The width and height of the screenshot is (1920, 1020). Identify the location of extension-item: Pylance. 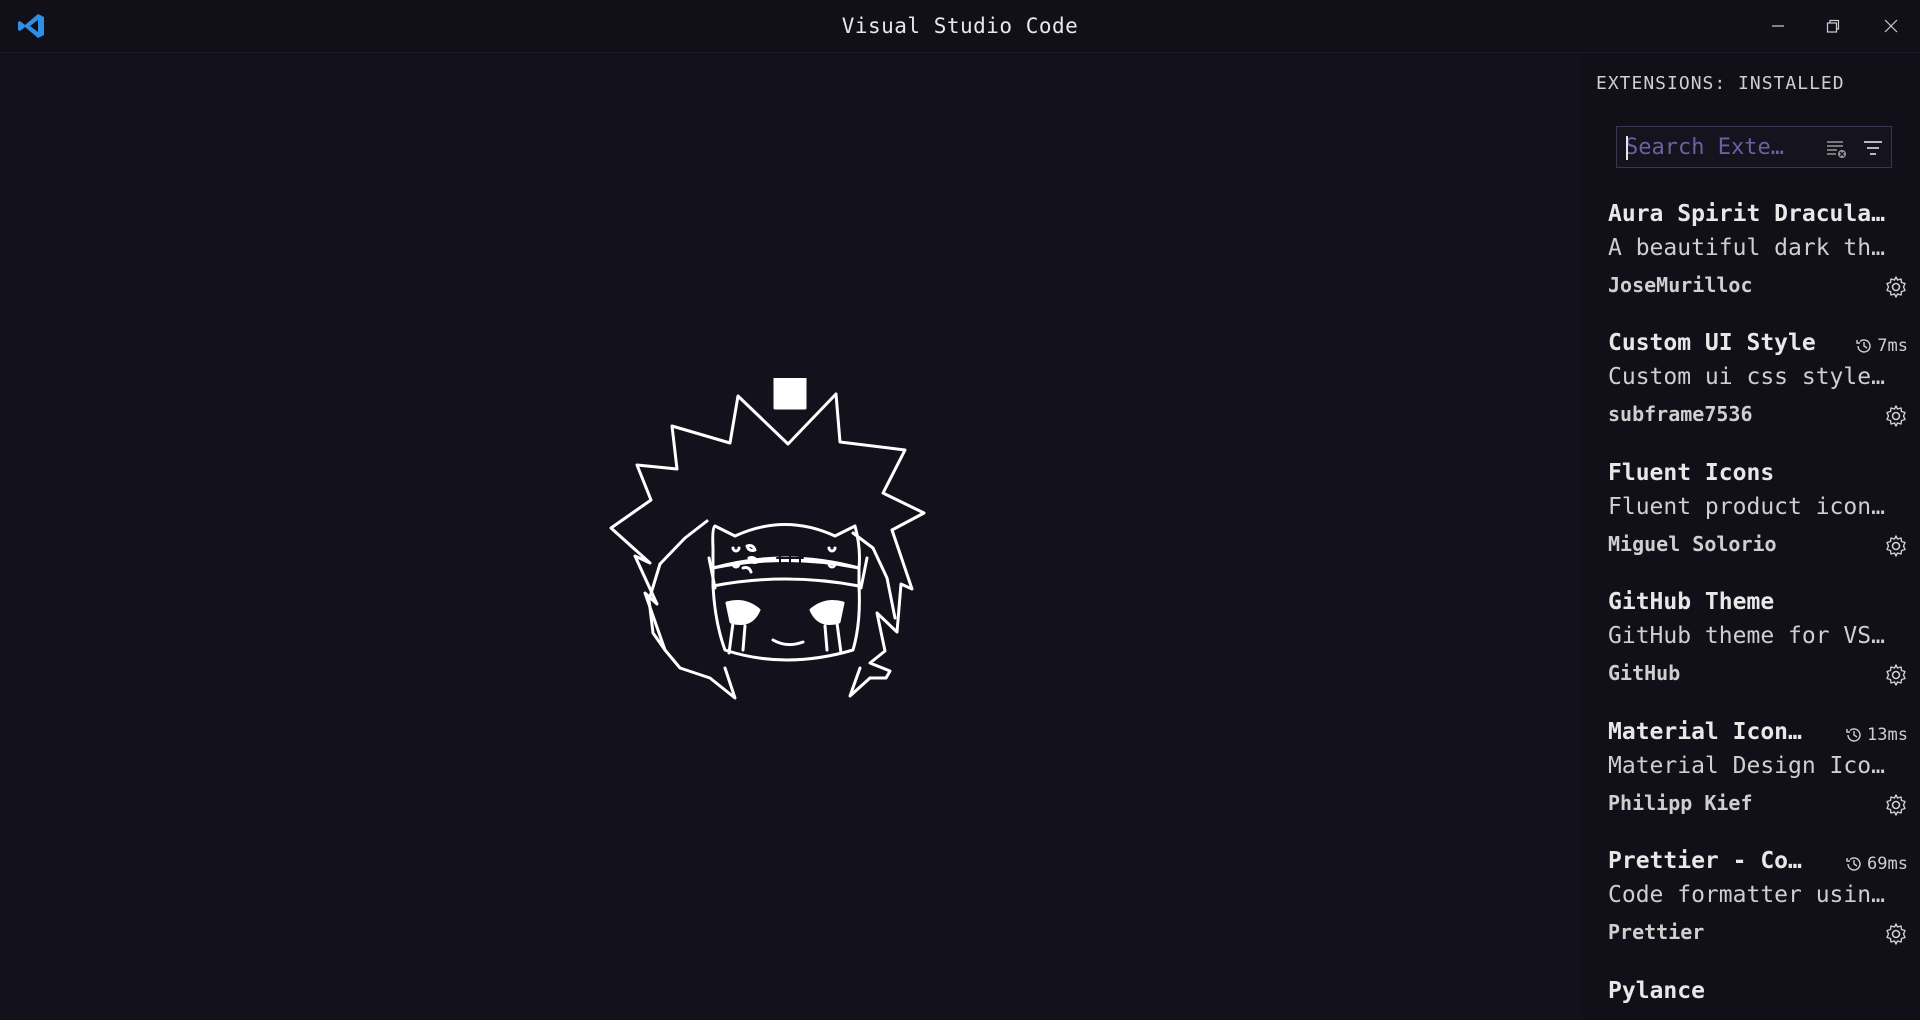
(1758, 995).